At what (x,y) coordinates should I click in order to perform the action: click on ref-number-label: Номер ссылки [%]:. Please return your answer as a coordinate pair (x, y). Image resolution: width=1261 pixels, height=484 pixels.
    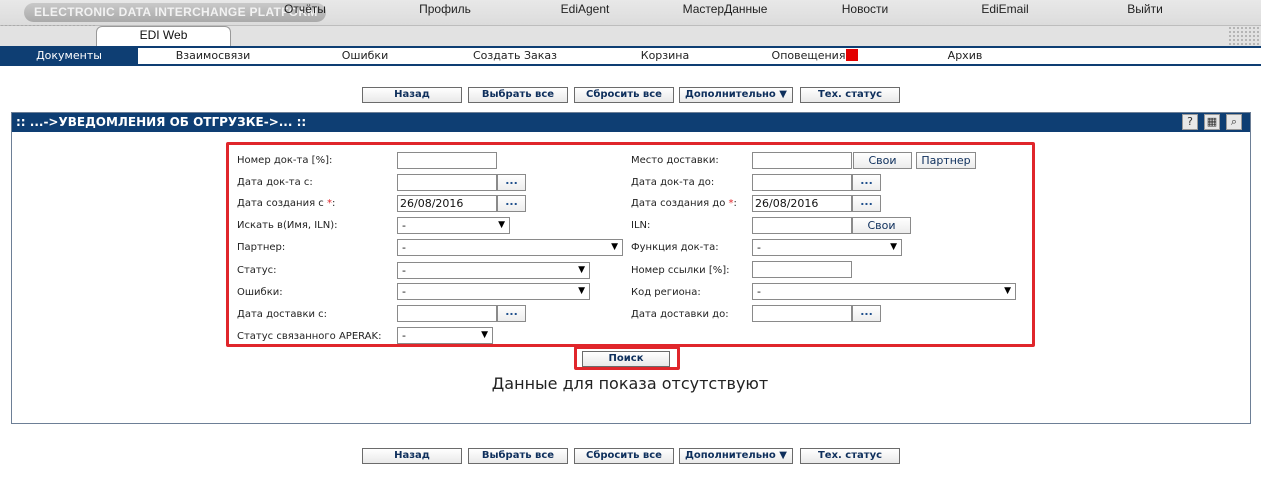
    Looking at the image, I should click on (680, 270).